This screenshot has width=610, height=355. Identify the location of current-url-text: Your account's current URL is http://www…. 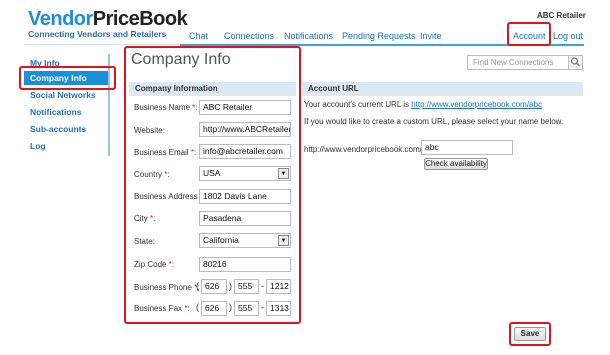
(423, 104).